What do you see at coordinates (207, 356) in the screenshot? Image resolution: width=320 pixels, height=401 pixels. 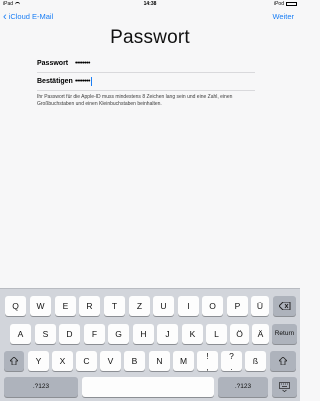 I see `key-exclam-label: !` at bounding box center [207, 356].